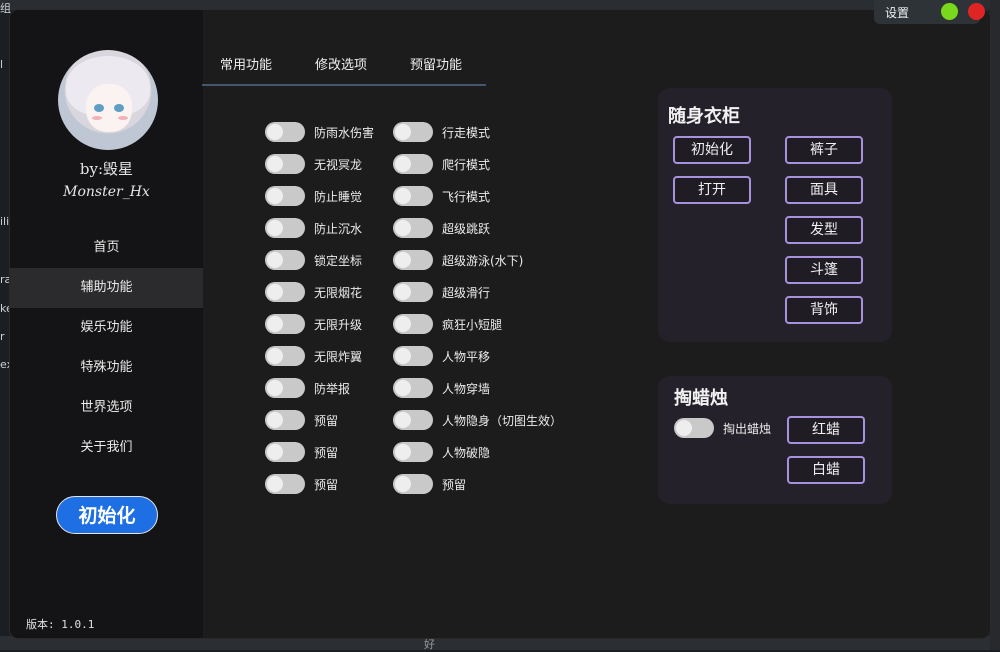 The height and width of the screenshot is (652, 1000). What do you see at coordinates (722, 428) in the screenshot?
I see `candle-toggle-row: 掏出蜡烛` at bounding box center [722, 428].